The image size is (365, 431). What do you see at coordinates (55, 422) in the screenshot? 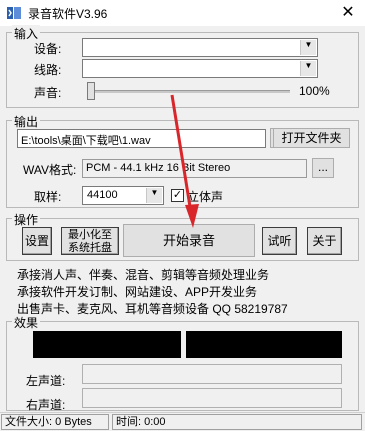
I see `file-size-status: 文件大小: 0 Bytes` at bounding box center [55, 422].